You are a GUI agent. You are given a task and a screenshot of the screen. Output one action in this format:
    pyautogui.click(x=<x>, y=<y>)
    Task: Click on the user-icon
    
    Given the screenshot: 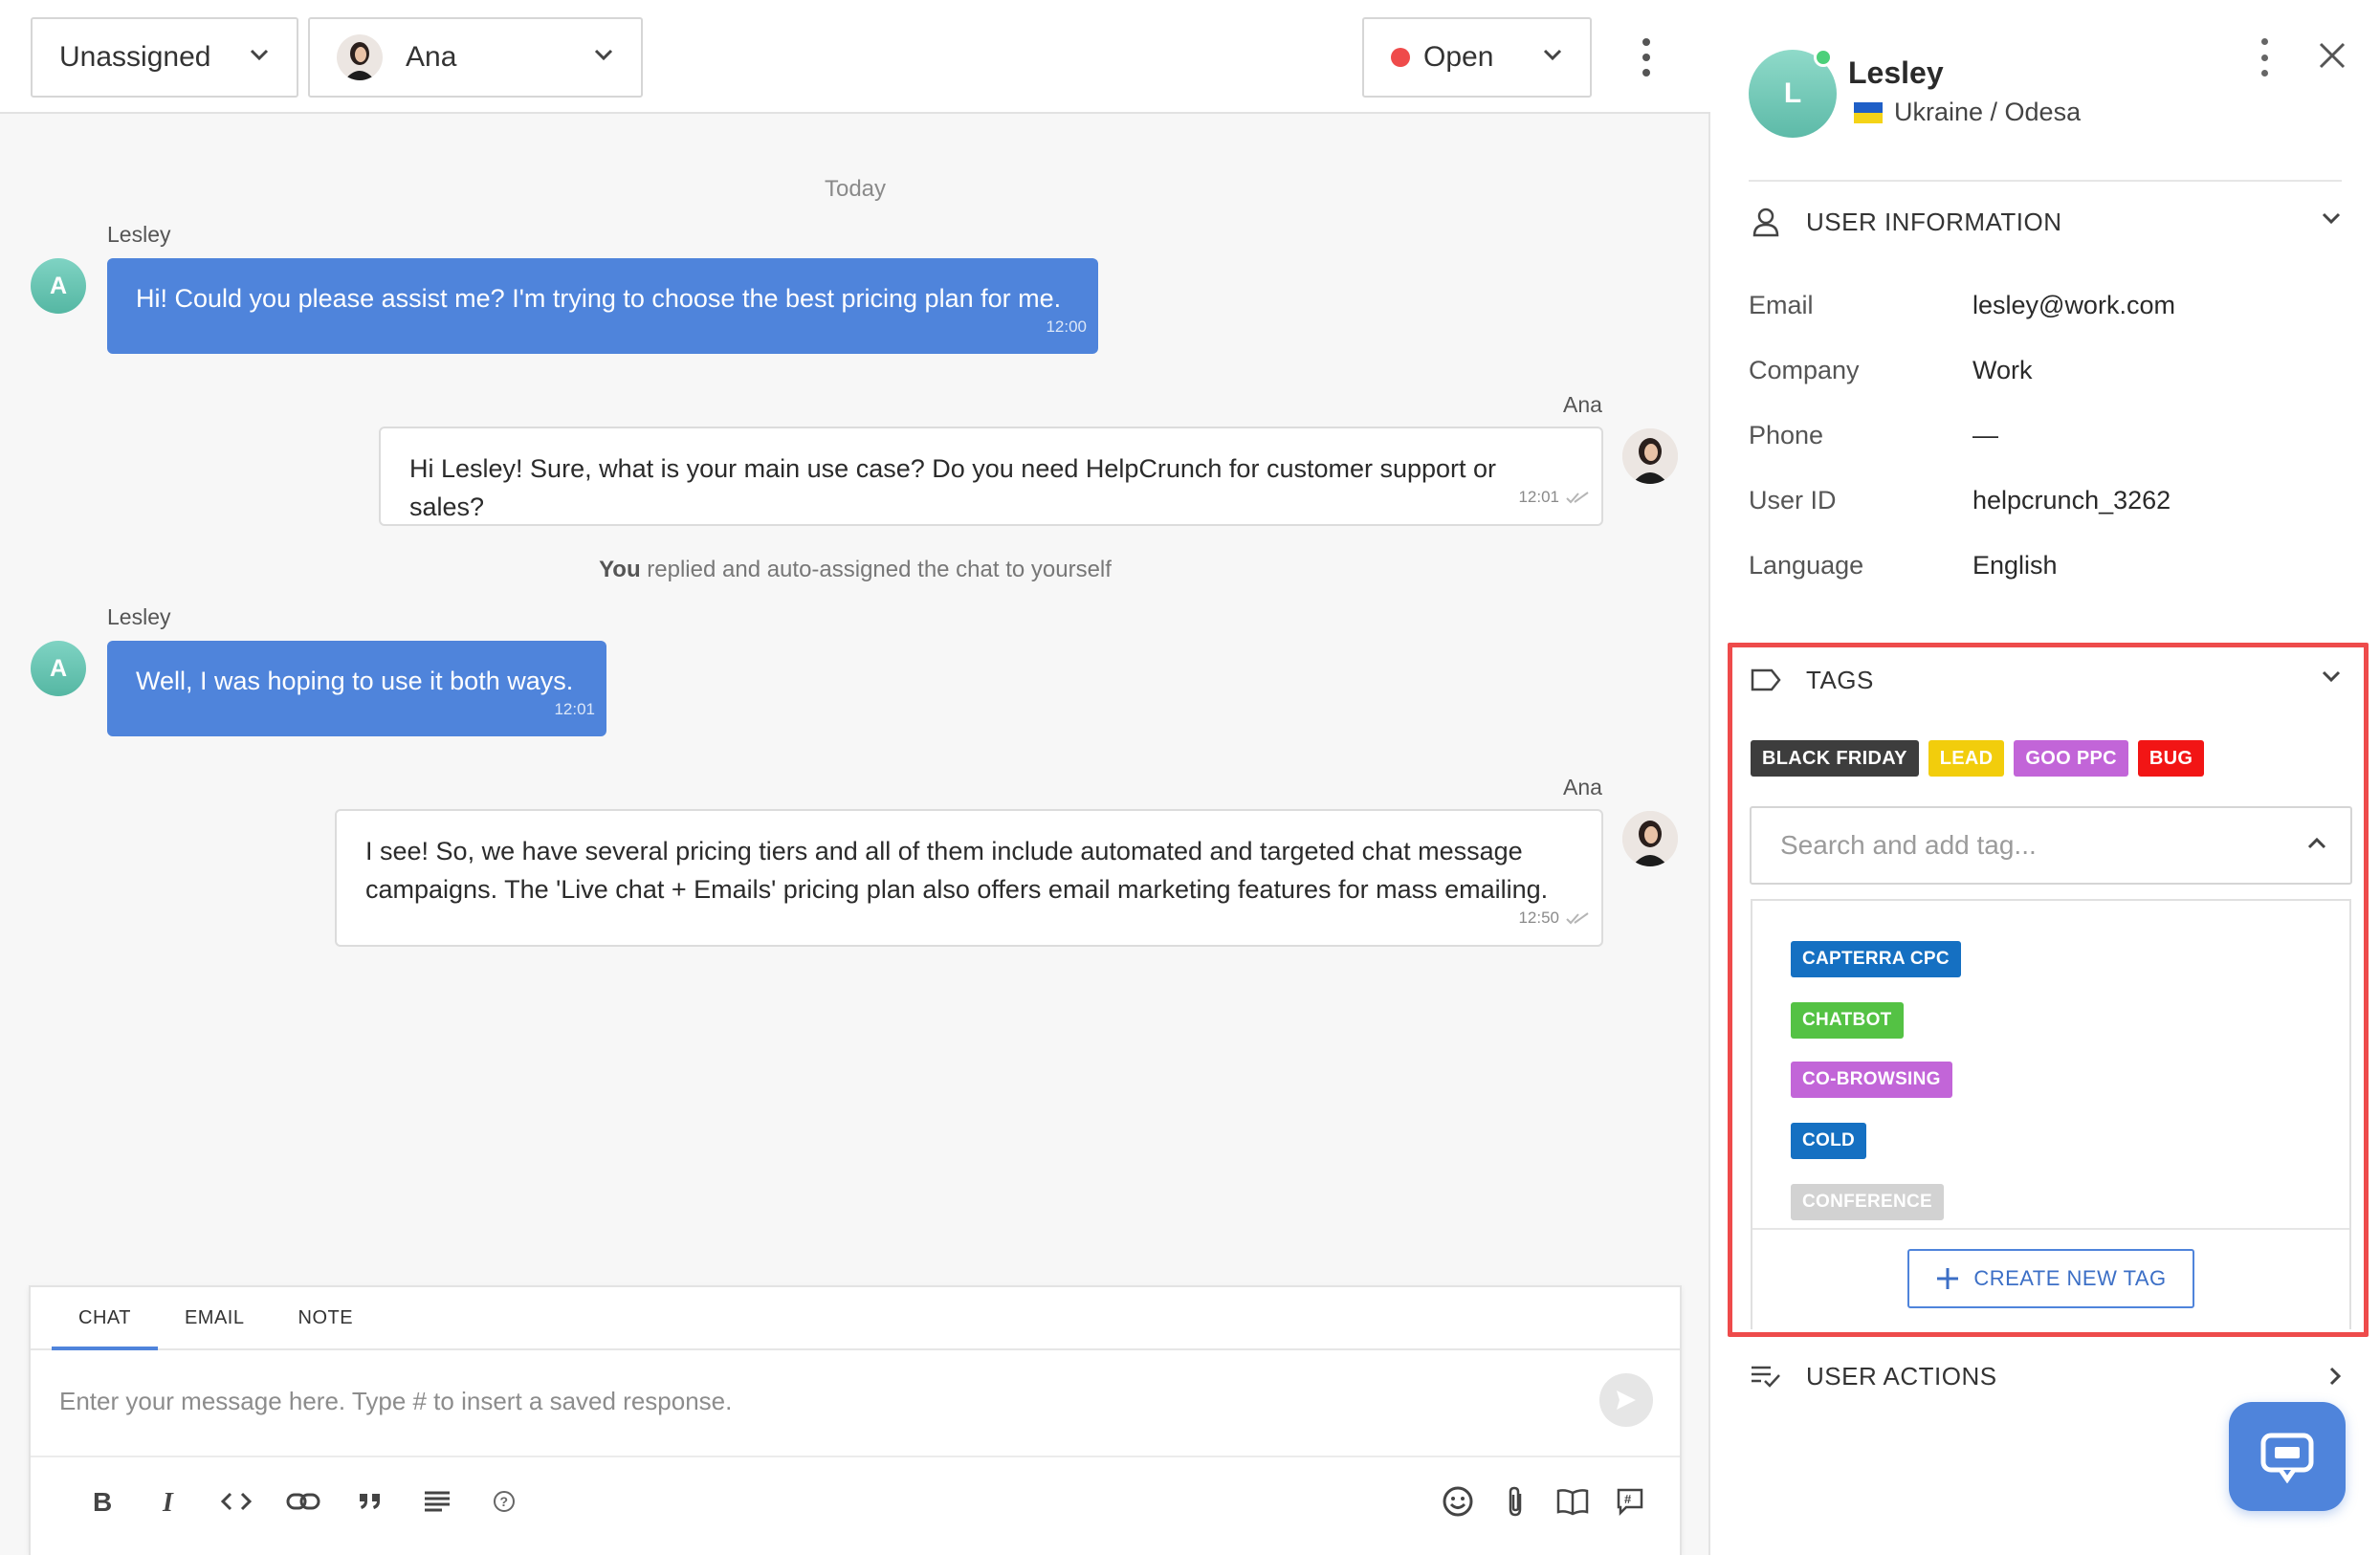 What is the action you would take?
    pyautogui.click(x=1766, y=222)
    